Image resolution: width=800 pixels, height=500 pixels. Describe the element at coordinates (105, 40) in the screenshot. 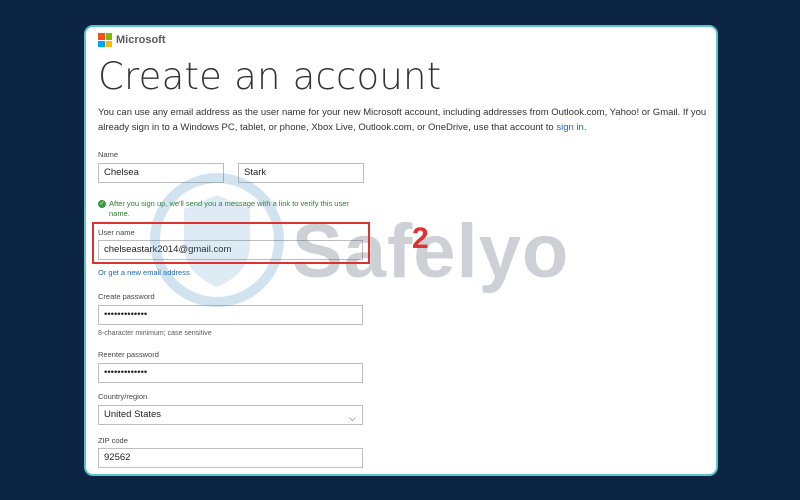

I see `windows-logo-icon` at that location.